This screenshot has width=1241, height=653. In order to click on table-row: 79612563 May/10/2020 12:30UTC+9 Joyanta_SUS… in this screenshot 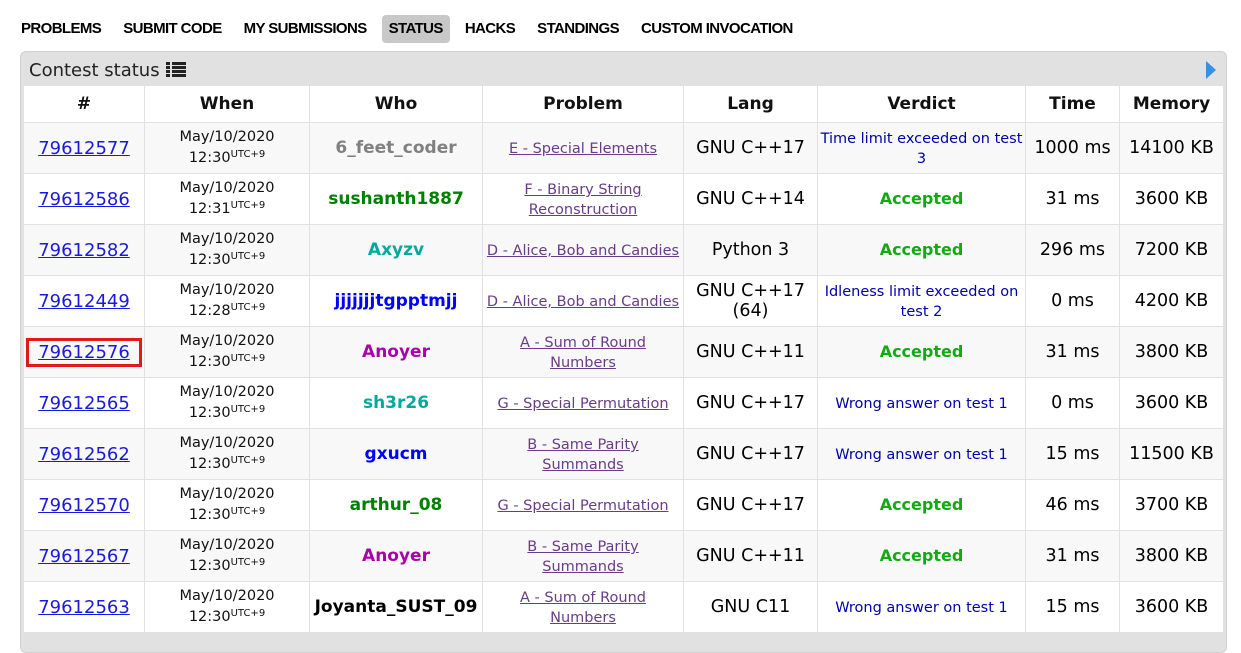, I will do `click(623, 607)`.